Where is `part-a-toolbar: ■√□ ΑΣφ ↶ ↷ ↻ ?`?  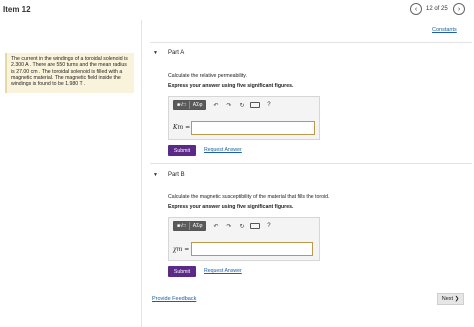 part-a-toolbar: ■√□ ΑΣφ ↶ ↷ ↻ ? is located at coordinates (224, 105).